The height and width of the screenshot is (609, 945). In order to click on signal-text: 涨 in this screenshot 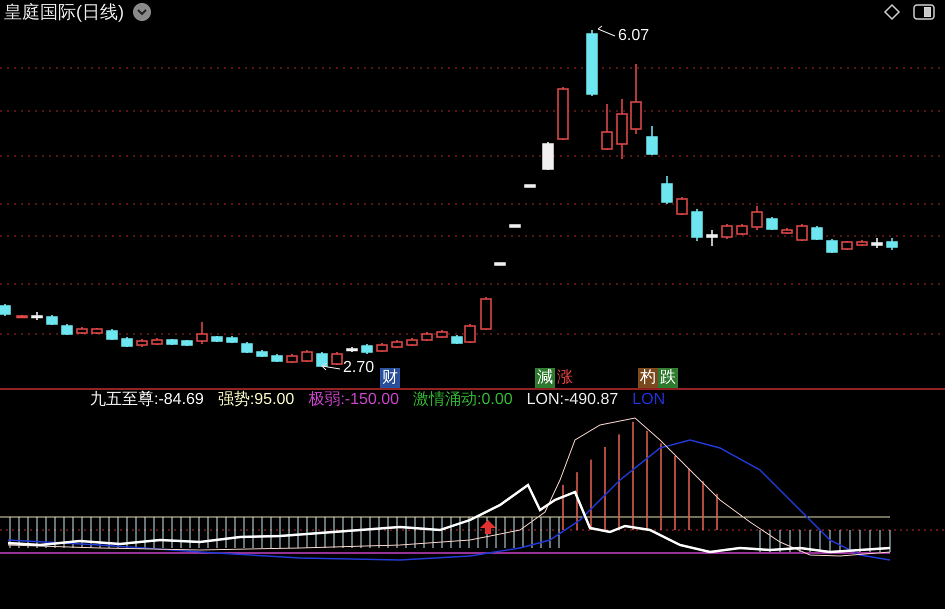, I will do `click(565, 378)`.